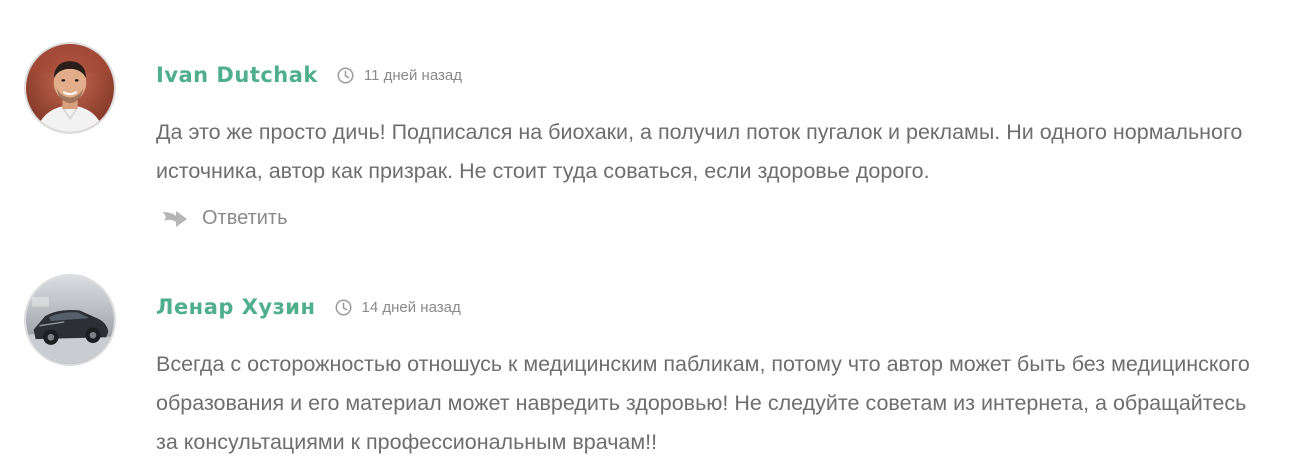  I want to click on person-photo-icon, so click(70, 88).